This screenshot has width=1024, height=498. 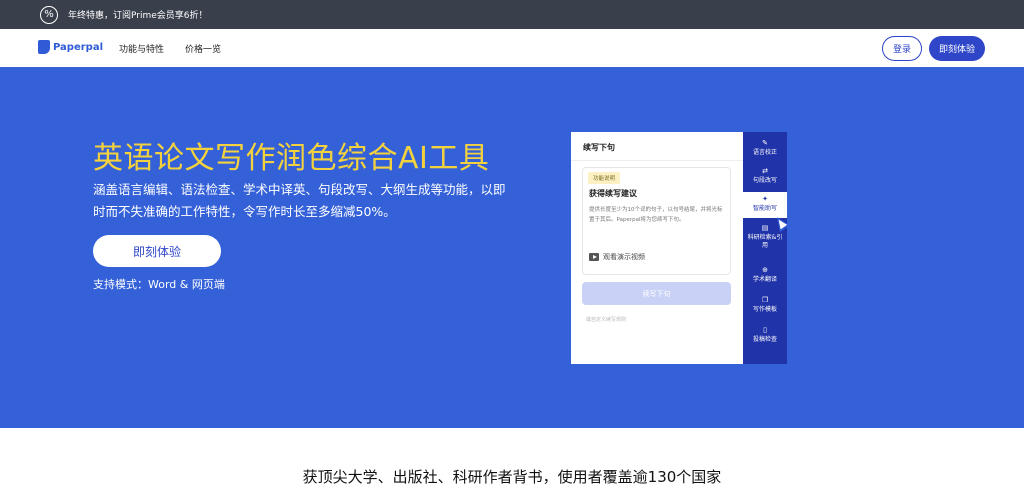 What do you see at coordinates (159, 284) in the screenshot?
I see `supported-modes: 支持模式：Word & 网页端` at bounding box center [159, 284].